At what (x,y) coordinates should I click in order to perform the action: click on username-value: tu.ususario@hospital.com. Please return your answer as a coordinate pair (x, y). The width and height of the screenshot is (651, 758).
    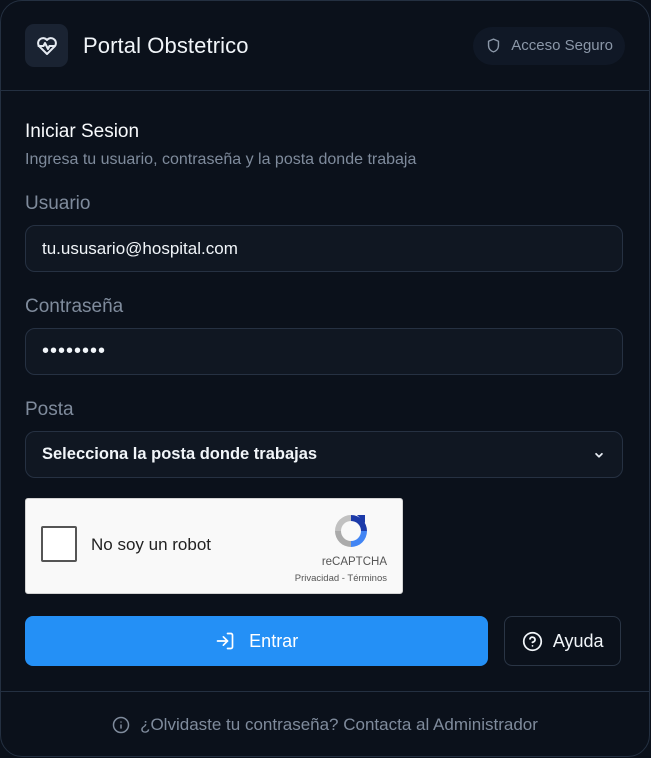
    Looking at the image, I should click on (140, 248).